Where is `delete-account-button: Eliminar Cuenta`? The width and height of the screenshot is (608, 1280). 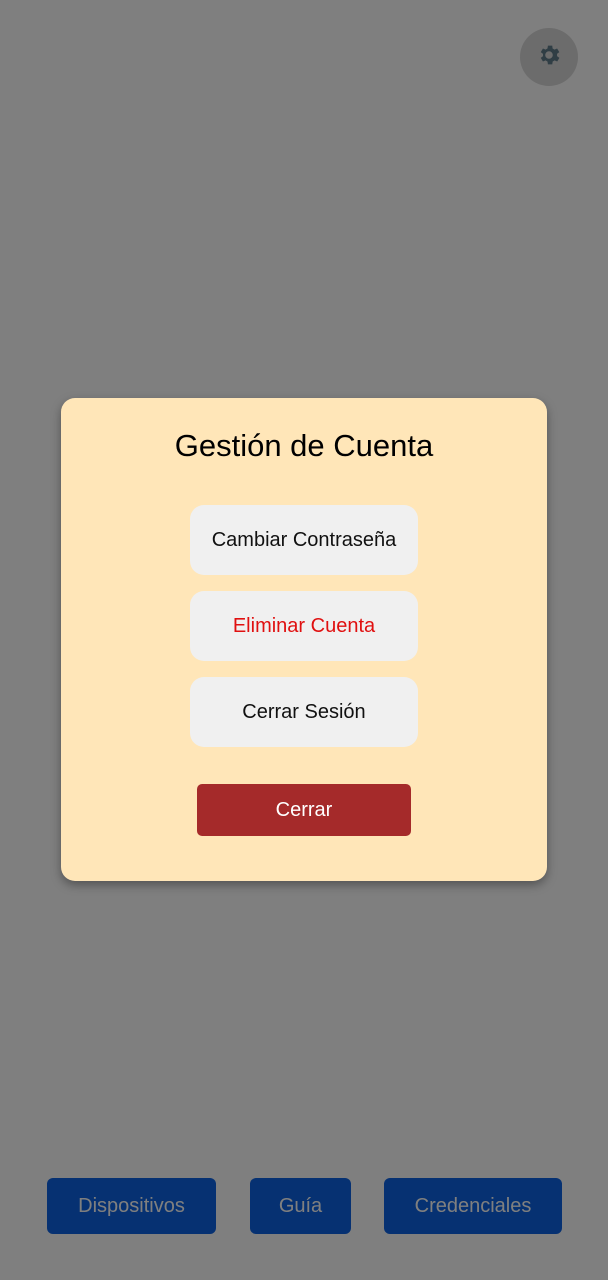 delete-account-button: Eliminar Cuenta is located at coordinates (304, 626).